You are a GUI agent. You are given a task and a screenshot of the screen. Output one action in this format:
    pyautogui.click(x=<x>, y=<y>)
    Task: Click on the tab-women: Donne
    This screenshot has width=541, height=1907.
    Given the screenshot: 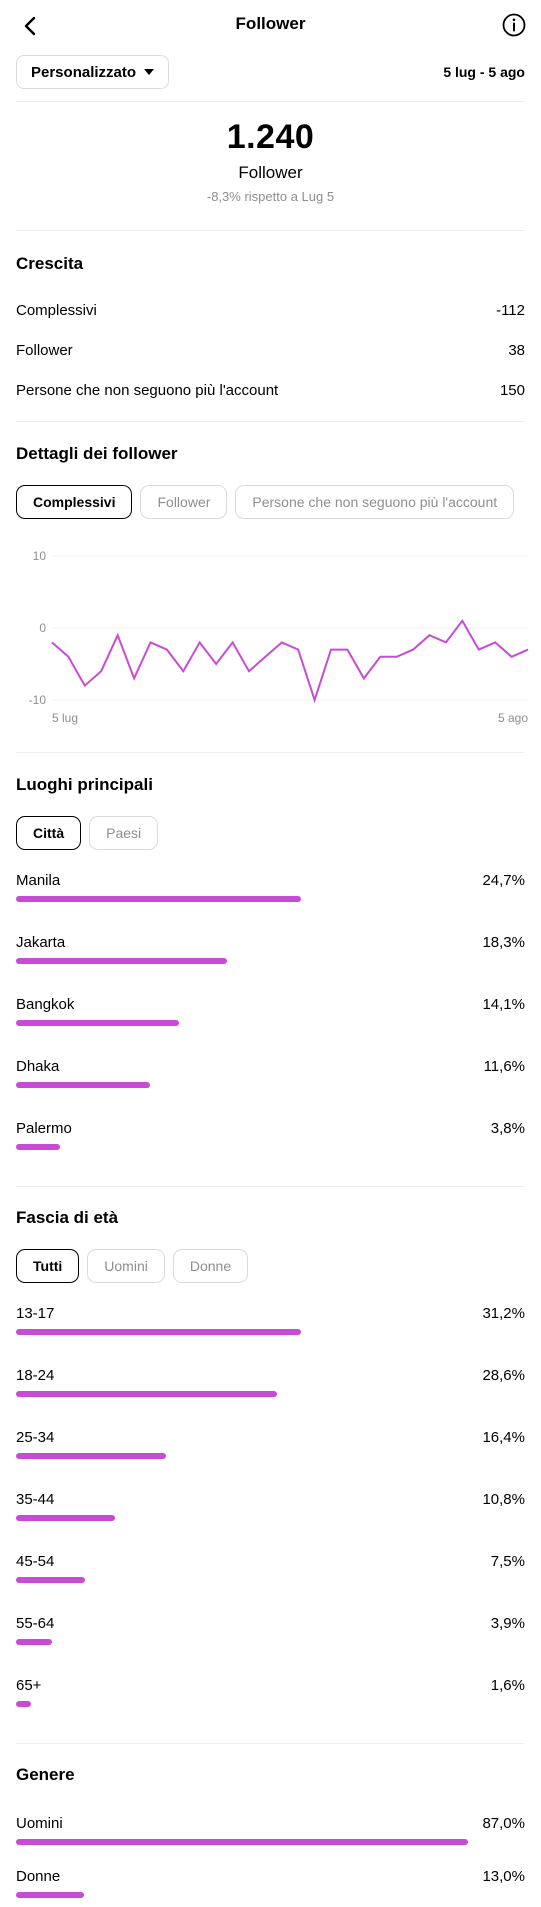 What is the action you would take?
    pyautogui.click(x=210, y=1266)
    